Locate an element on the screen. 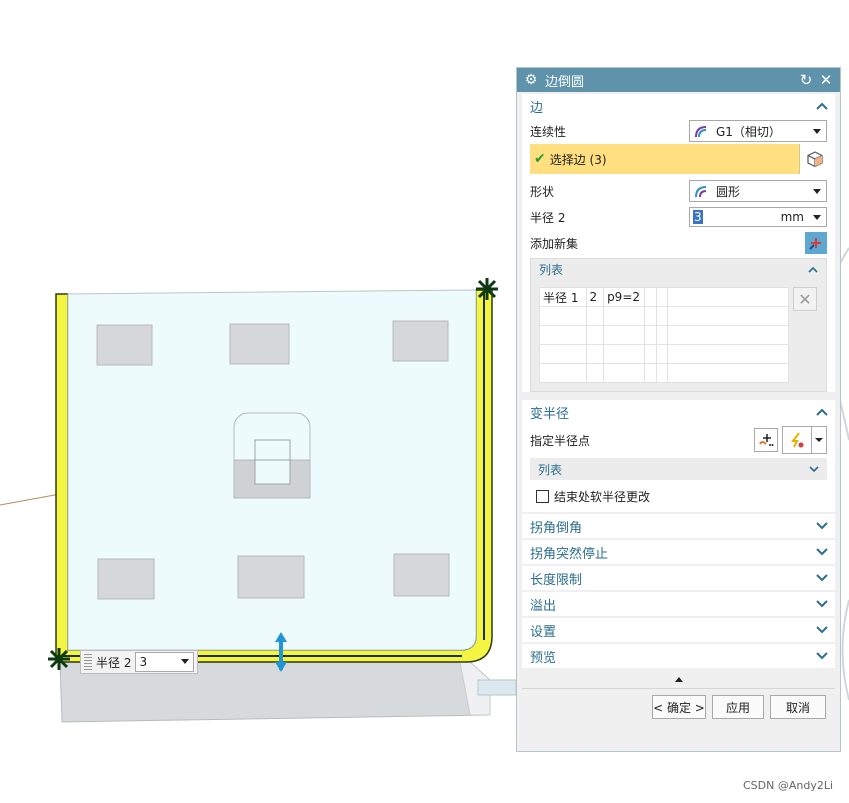  ok-button: < 确定 > is located at coordinates (679, 707).